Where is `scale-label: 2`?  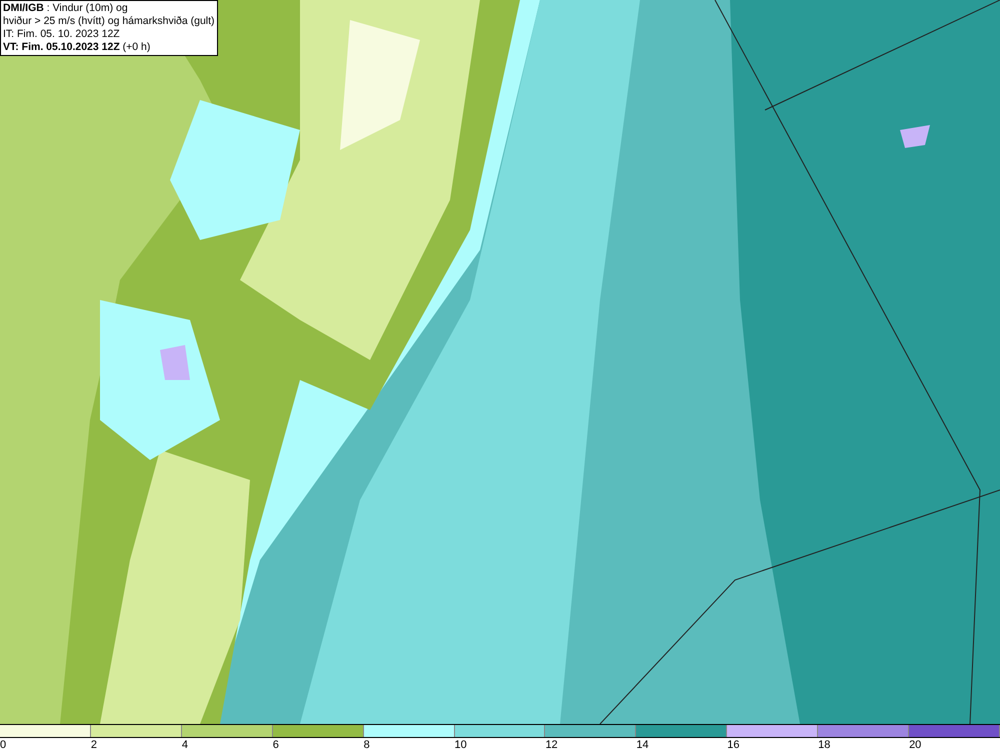 scale-label: 2 is located at coordinates (94, 745).